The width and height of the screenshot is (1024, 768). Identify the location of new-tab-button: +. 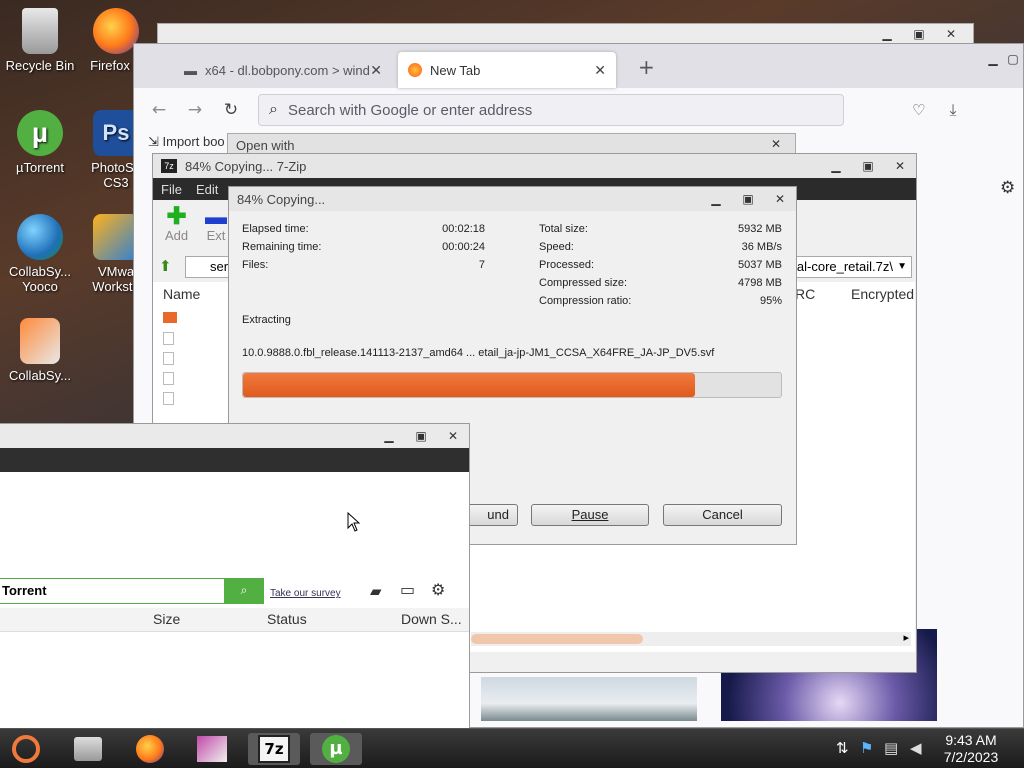
(646, 67).